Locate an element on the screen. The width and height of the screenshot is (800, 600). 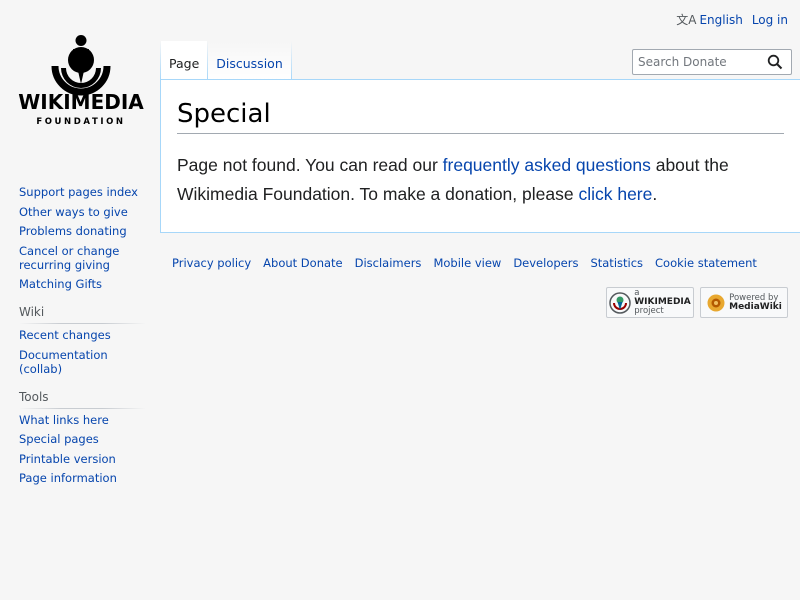
language-selector: 文A English is located at coordinates (709, 19).